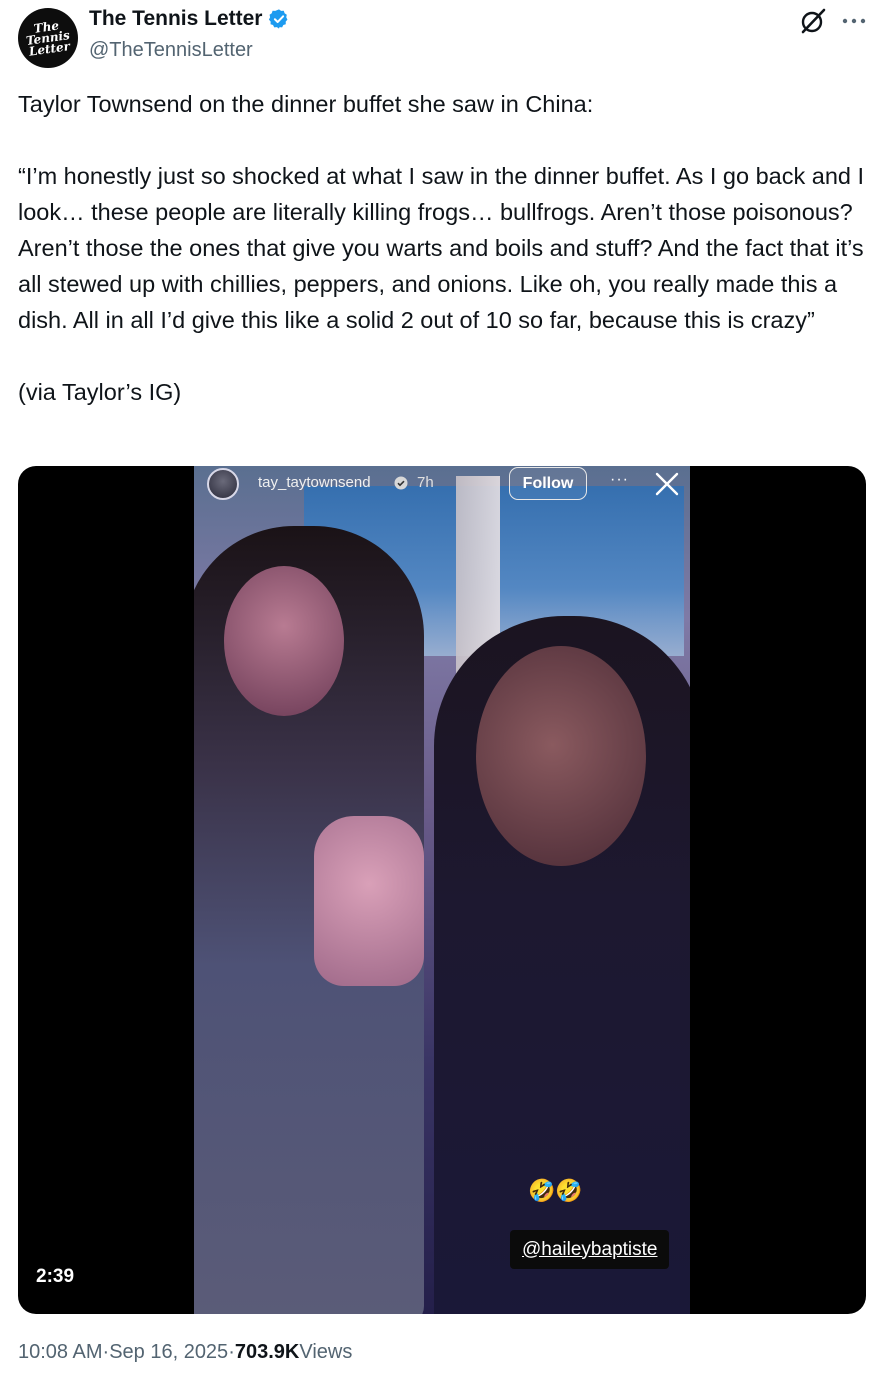  Describe the element at coordinates (813, 21) in the screenshot. I see `grok-icon` at that location.